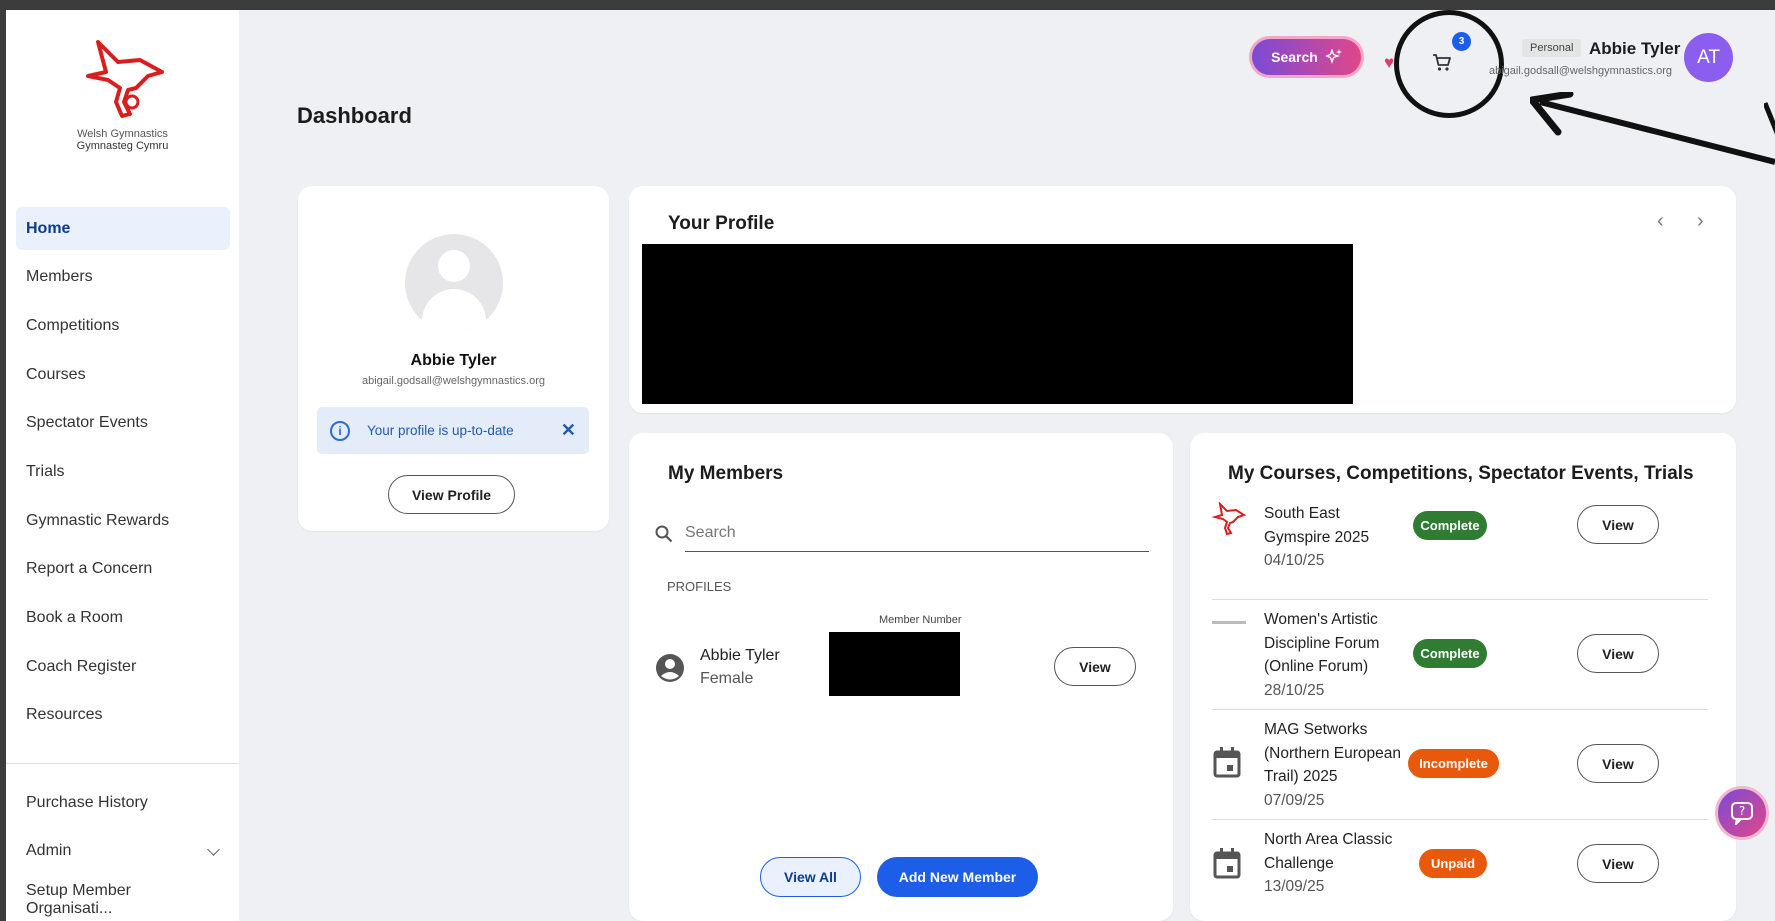 This screenshot has height=921, width=1775. I want to click on avatar: AT, so click(1708, 57).